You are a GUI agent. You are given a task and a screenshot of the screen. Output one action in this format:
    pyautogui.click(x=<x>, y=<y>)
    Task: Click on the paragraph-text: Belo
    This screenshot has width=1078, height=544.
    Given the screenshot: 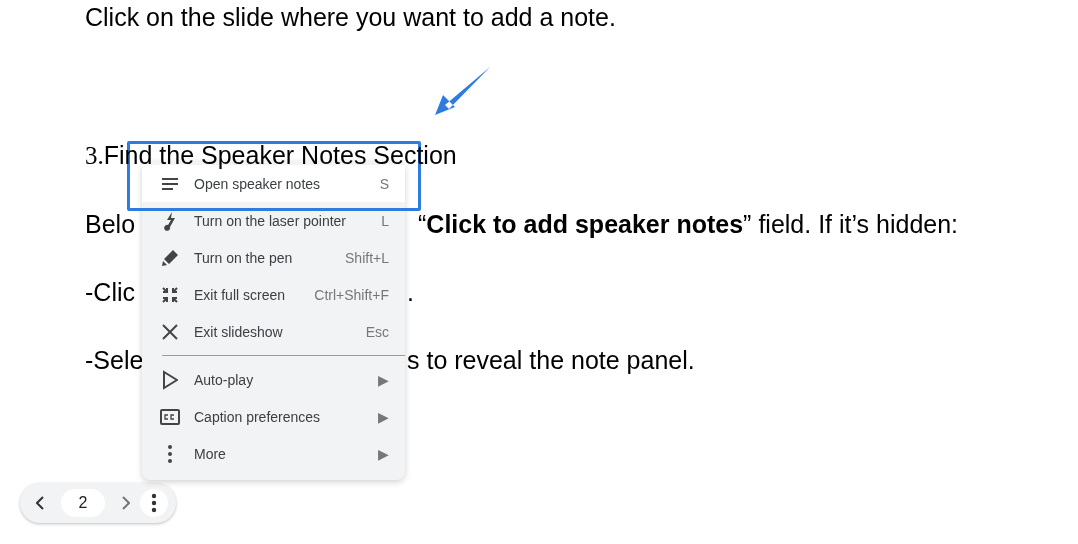 What is the action you would take?
    pyautogui.click(x=110, y=224)
    